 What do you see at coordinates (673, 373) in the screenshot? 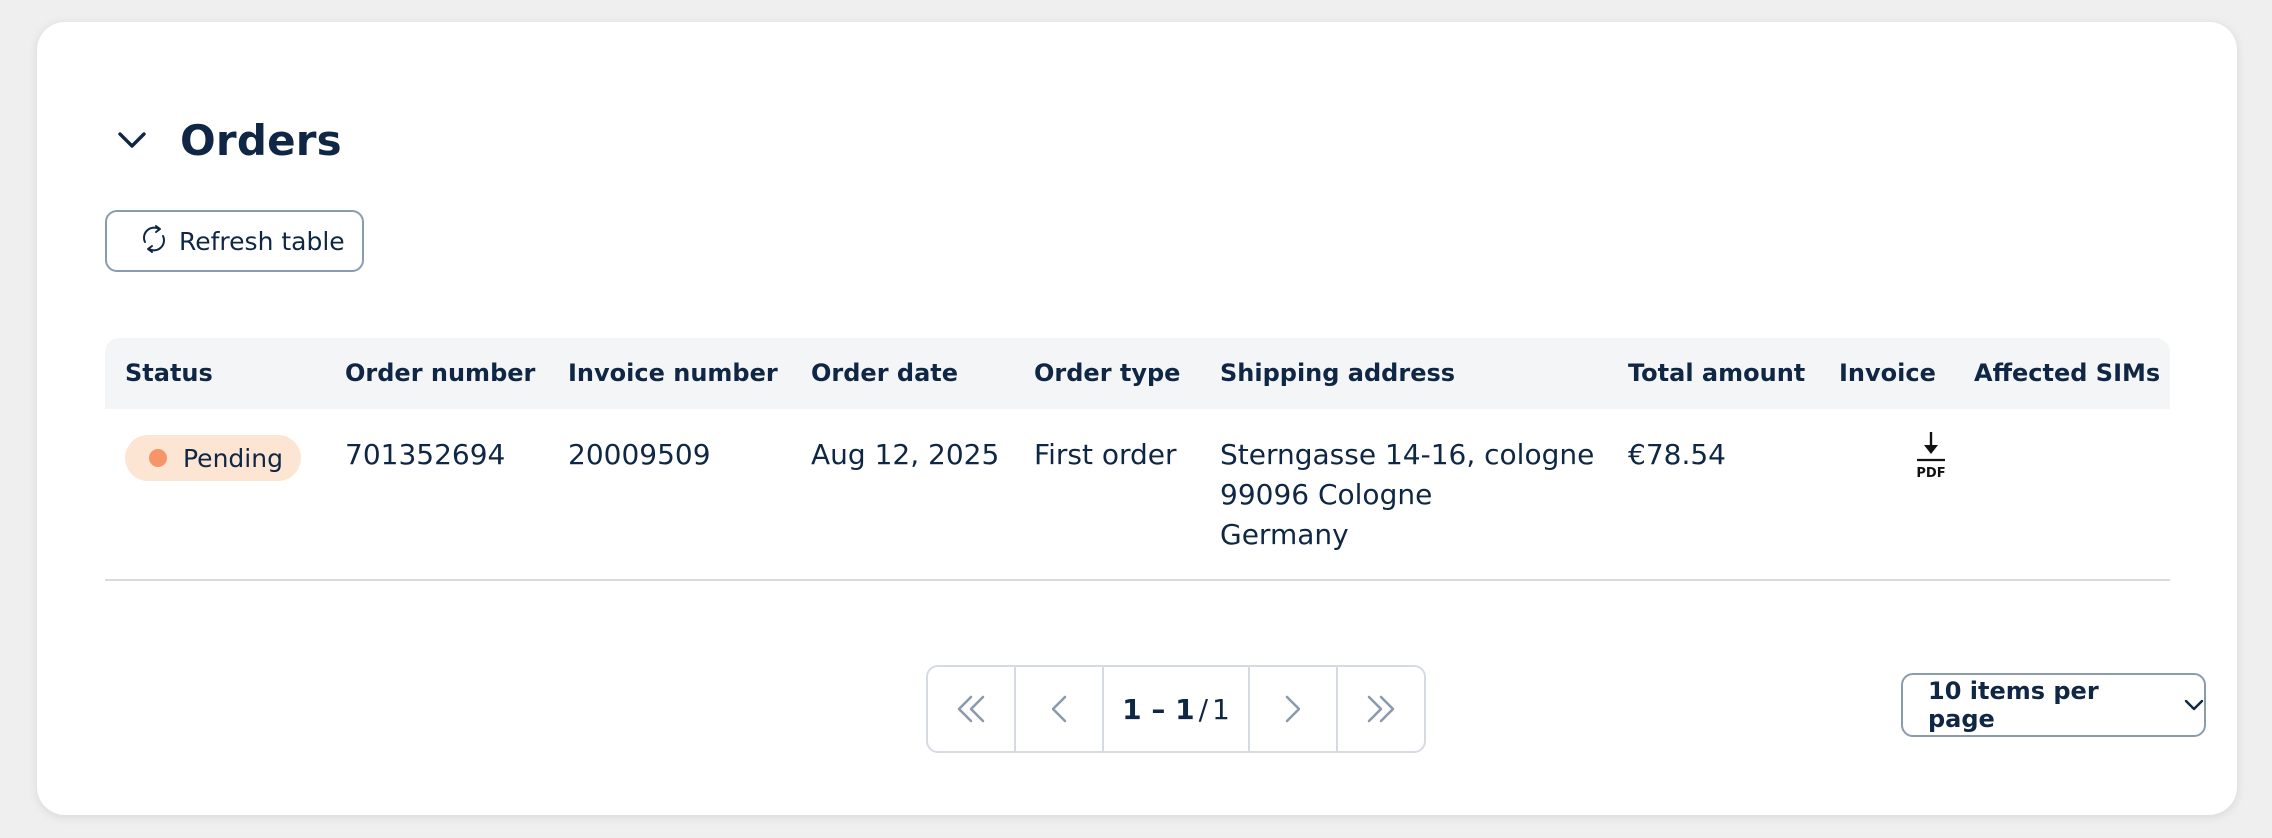
I see `column-header-invoice-number: Invoice number` at bounding box center [673, 373].